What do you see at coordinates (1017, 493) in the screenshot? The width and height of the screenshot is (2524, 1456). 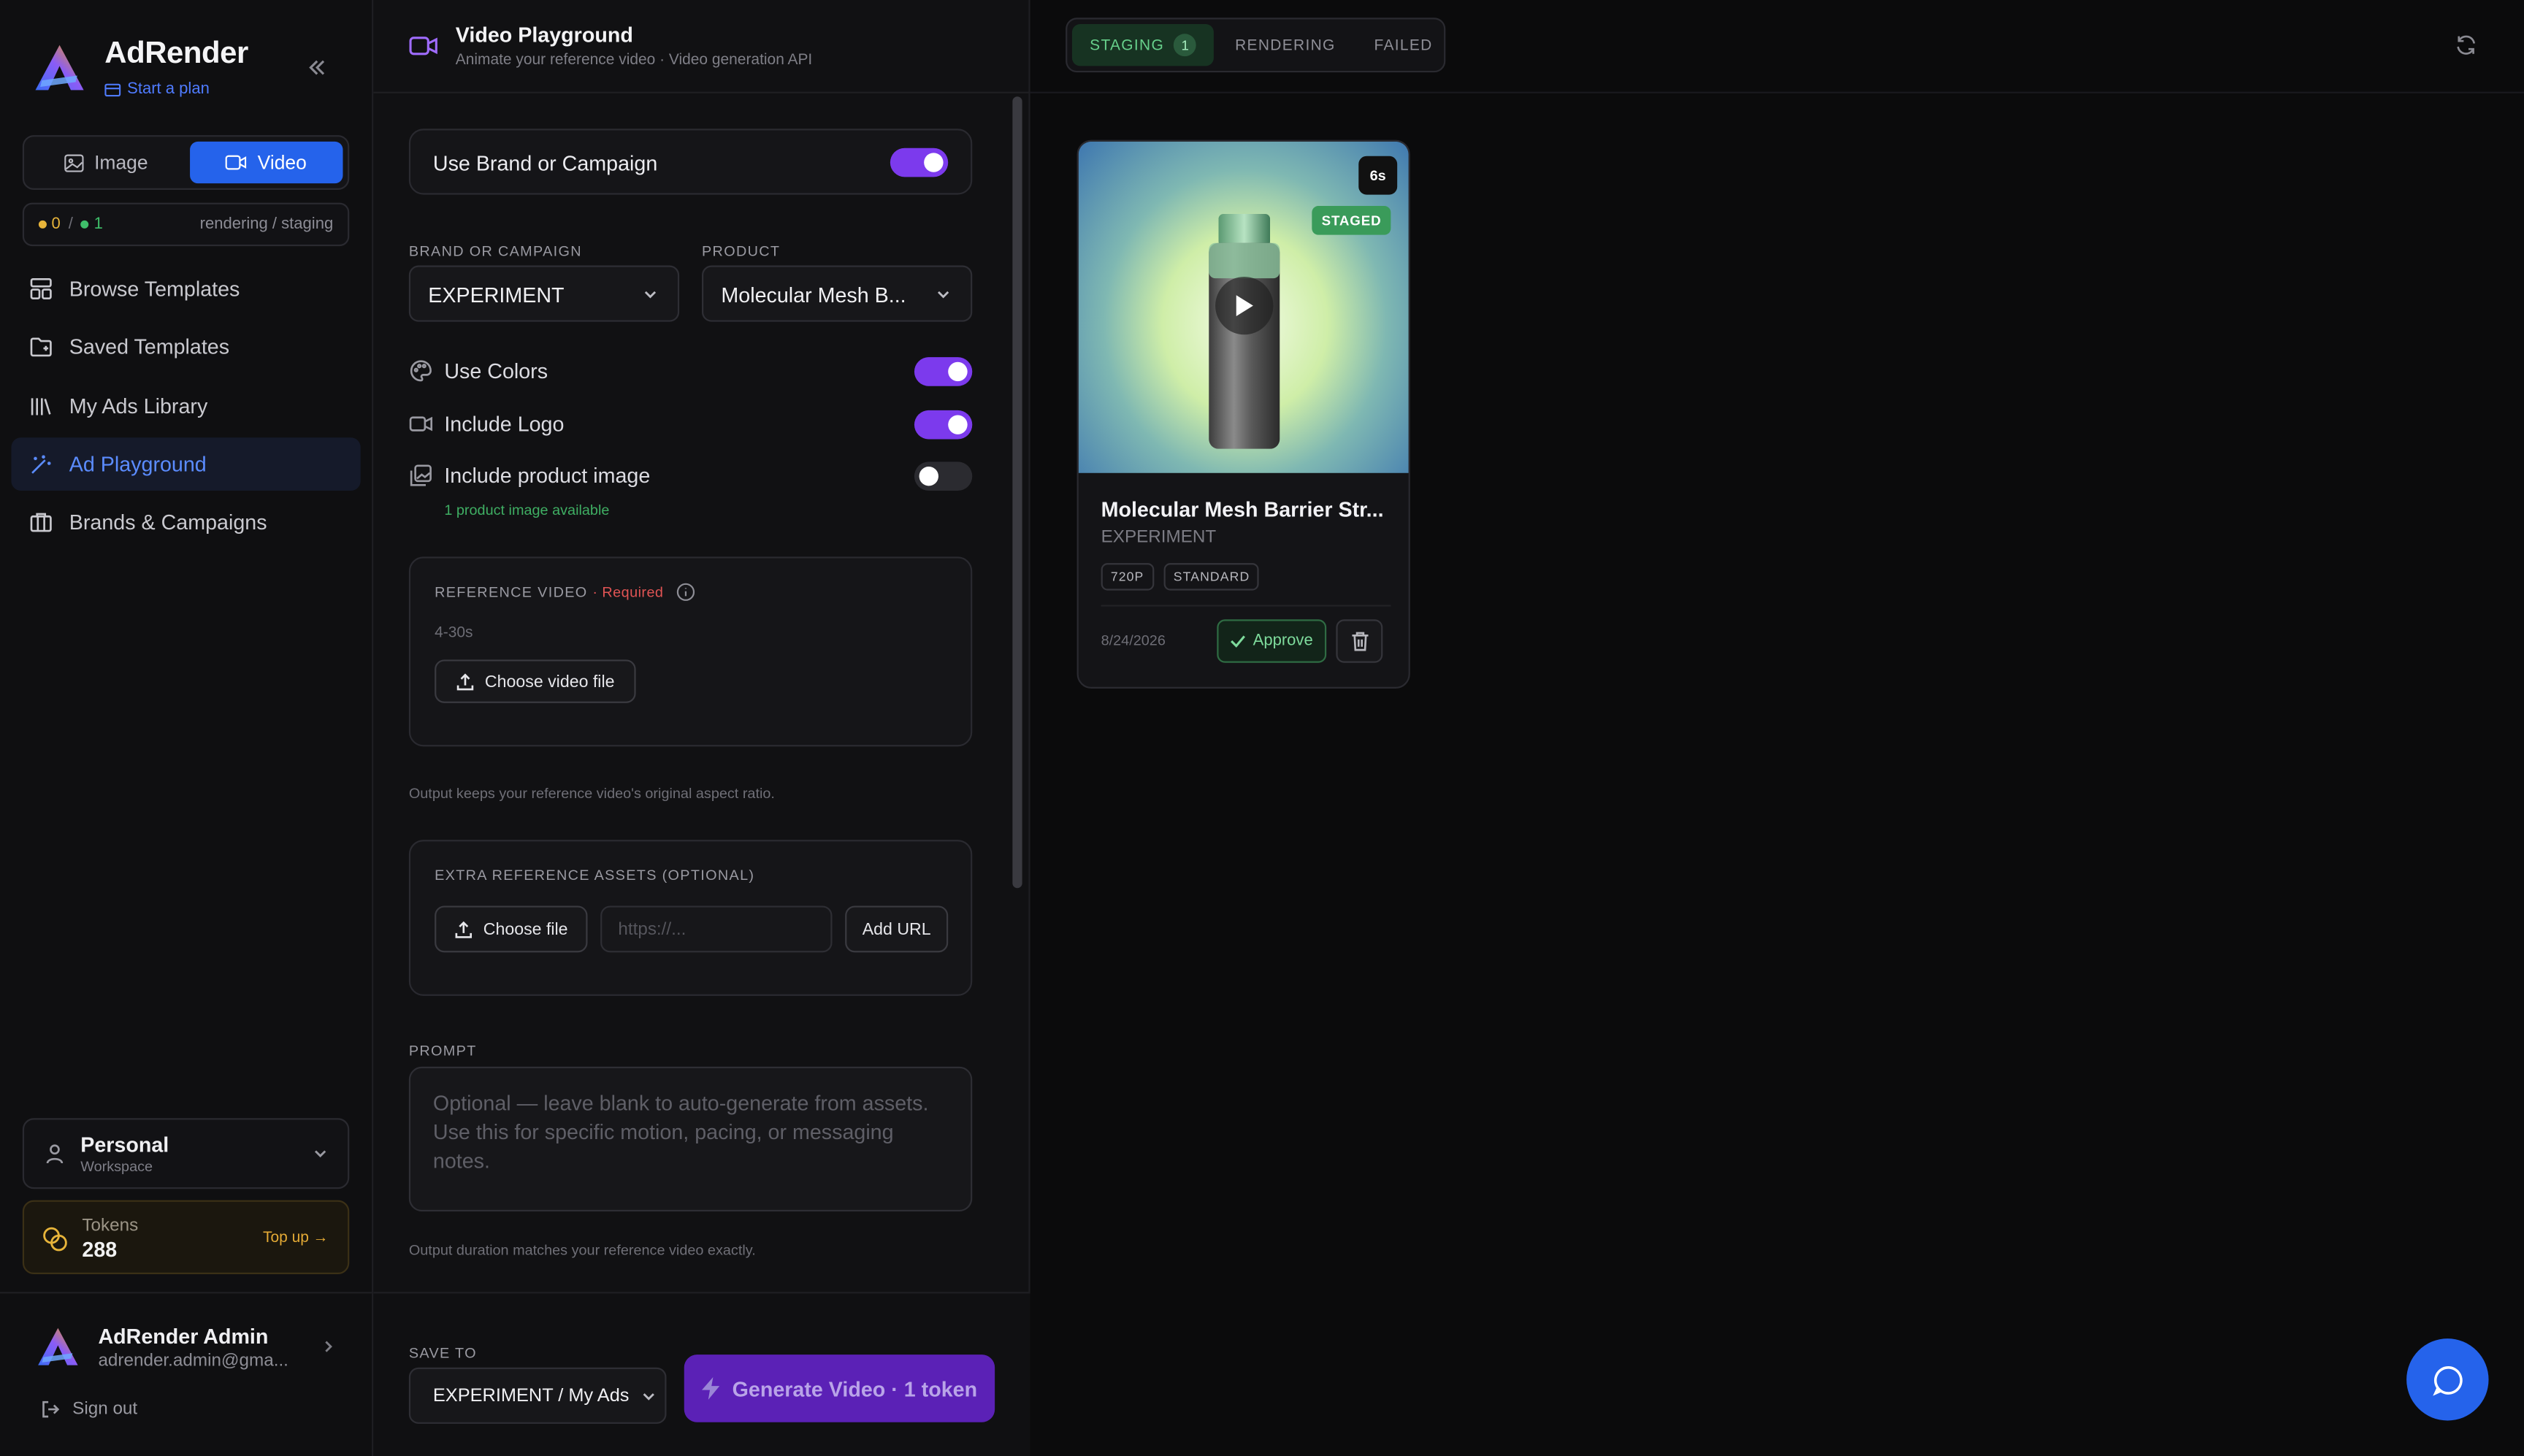 I see `scrollbar` at bounding box center [1017, 493].